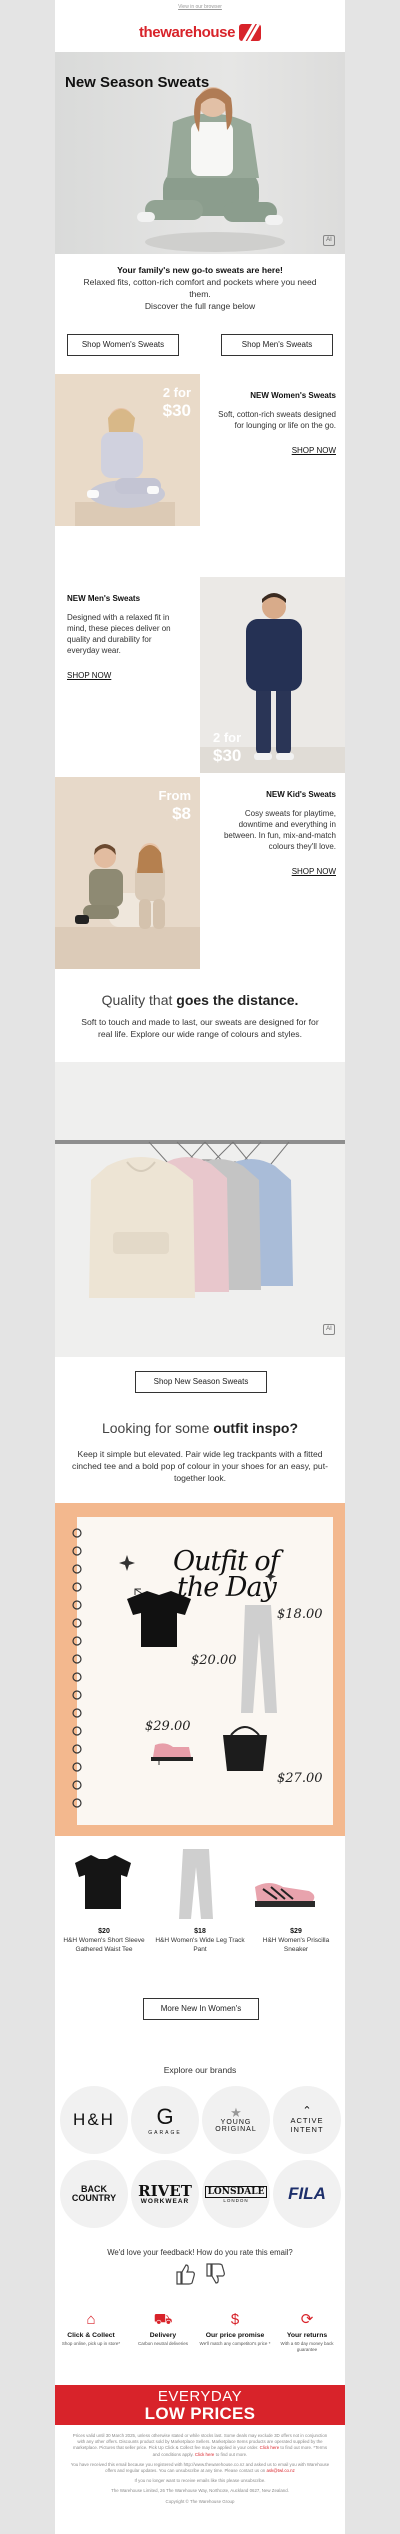  I want to click on brand-lonsdale-logo: LONSDALE LONDON, so click(236, 2194).